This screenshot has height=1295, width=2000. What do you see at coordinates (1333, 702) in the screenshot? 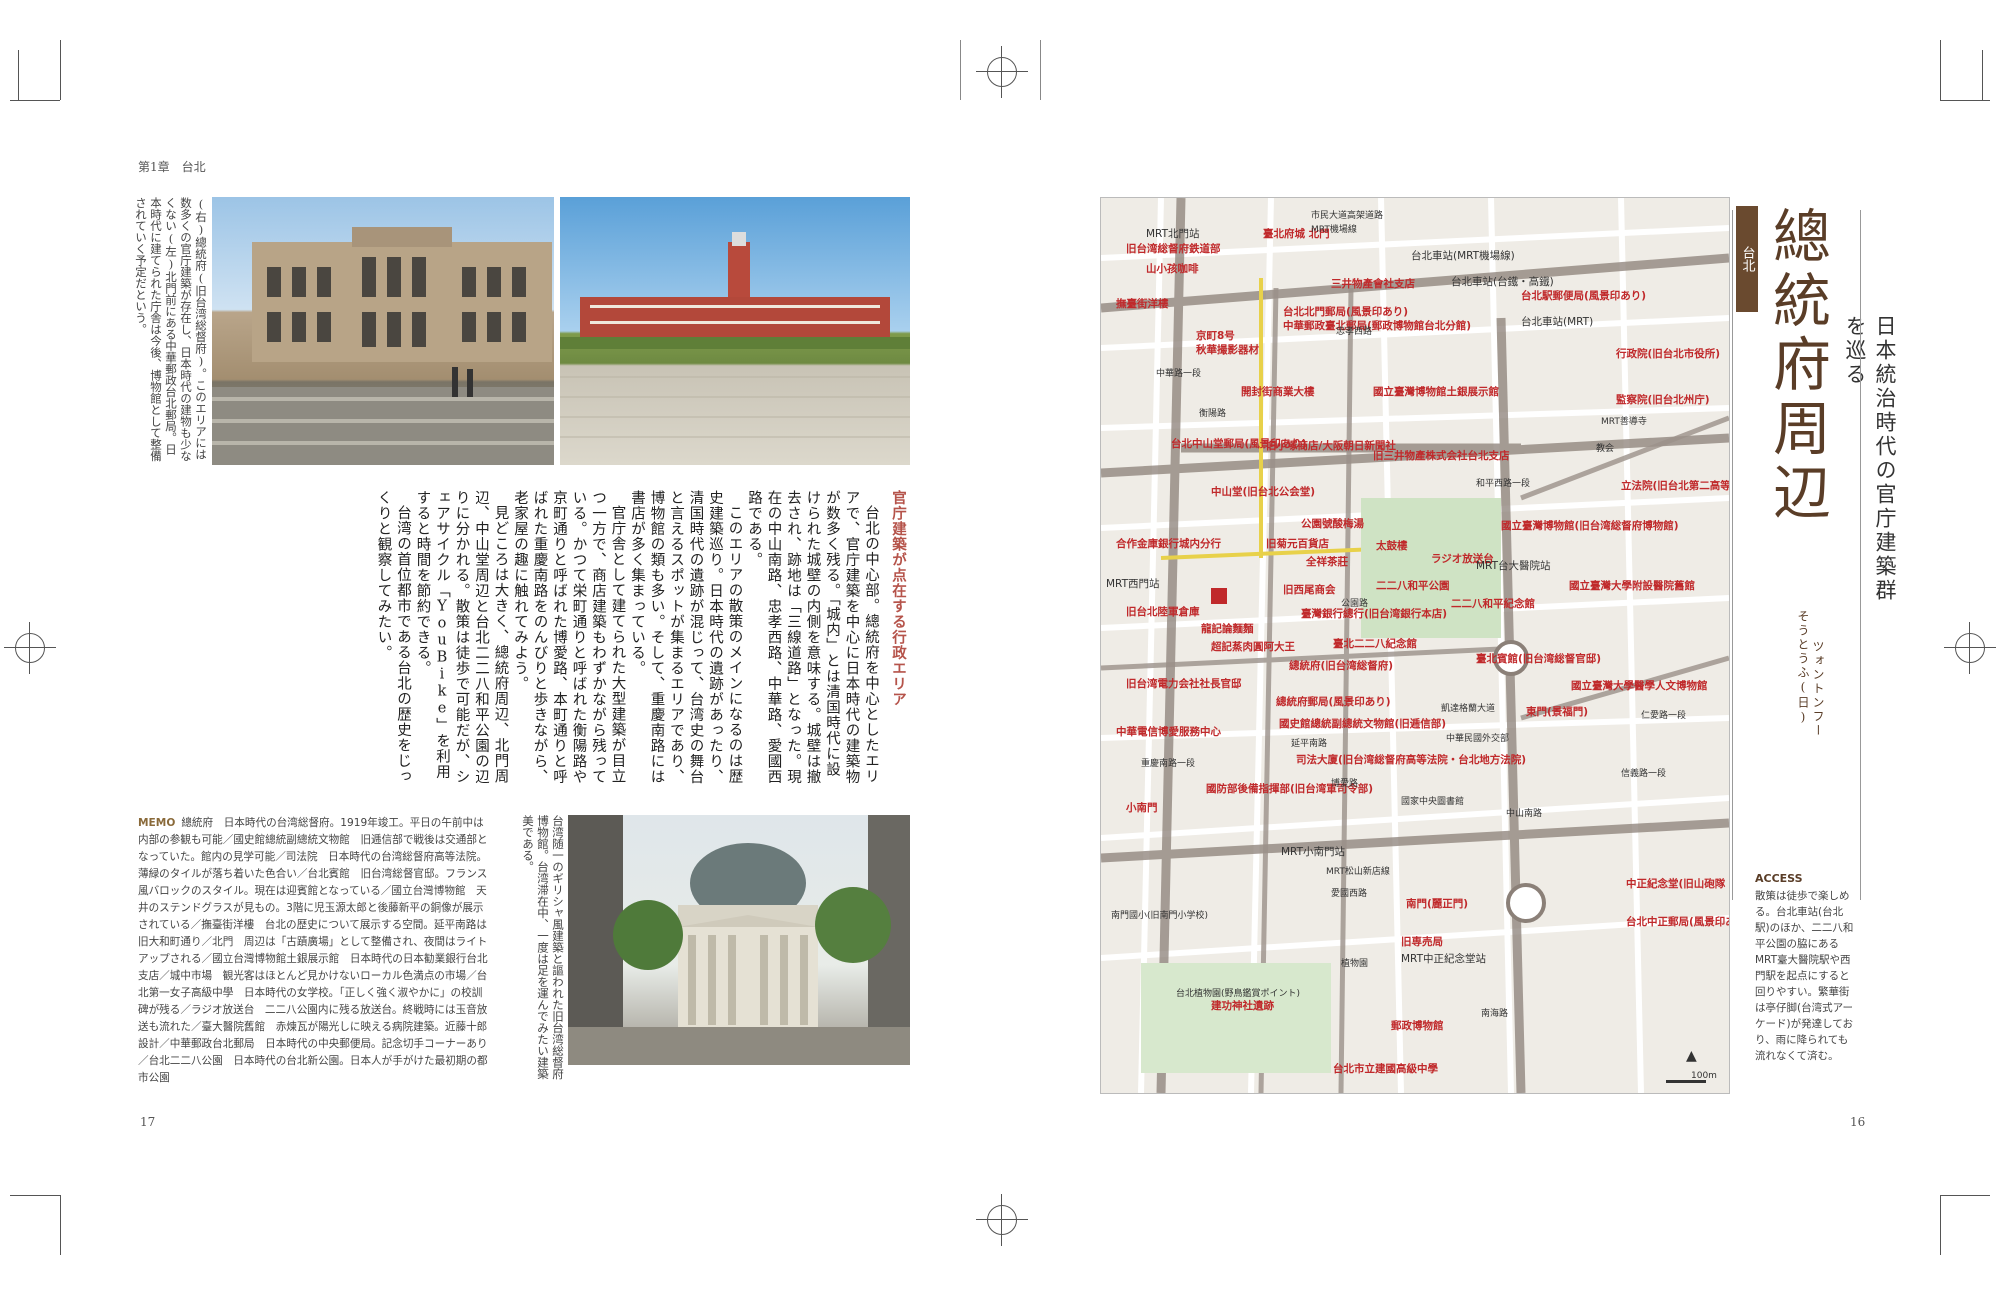
I see `map-label: 總統府郵局(風景印あり)` at bounding box center [1333, 702].